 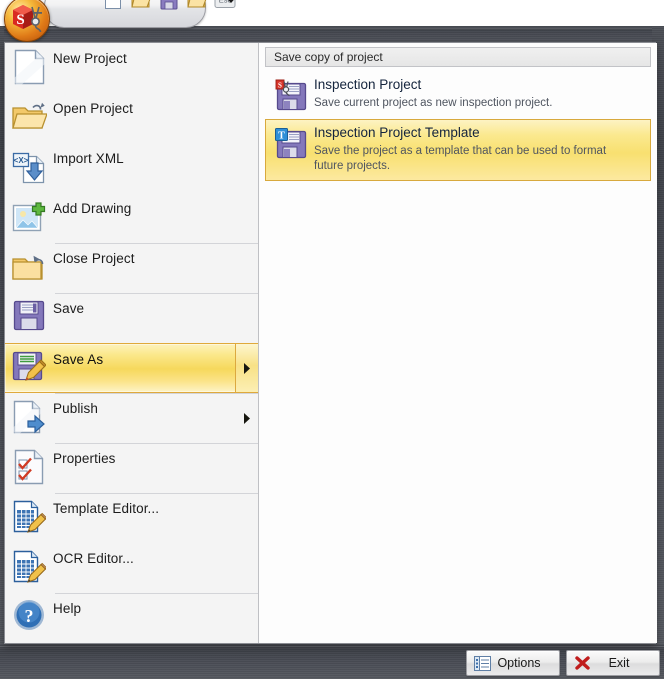 What do you see at coordinates (131, 318) in the screenshot?
I see `menu-item-save: Save` at bounding box center [131, 318].